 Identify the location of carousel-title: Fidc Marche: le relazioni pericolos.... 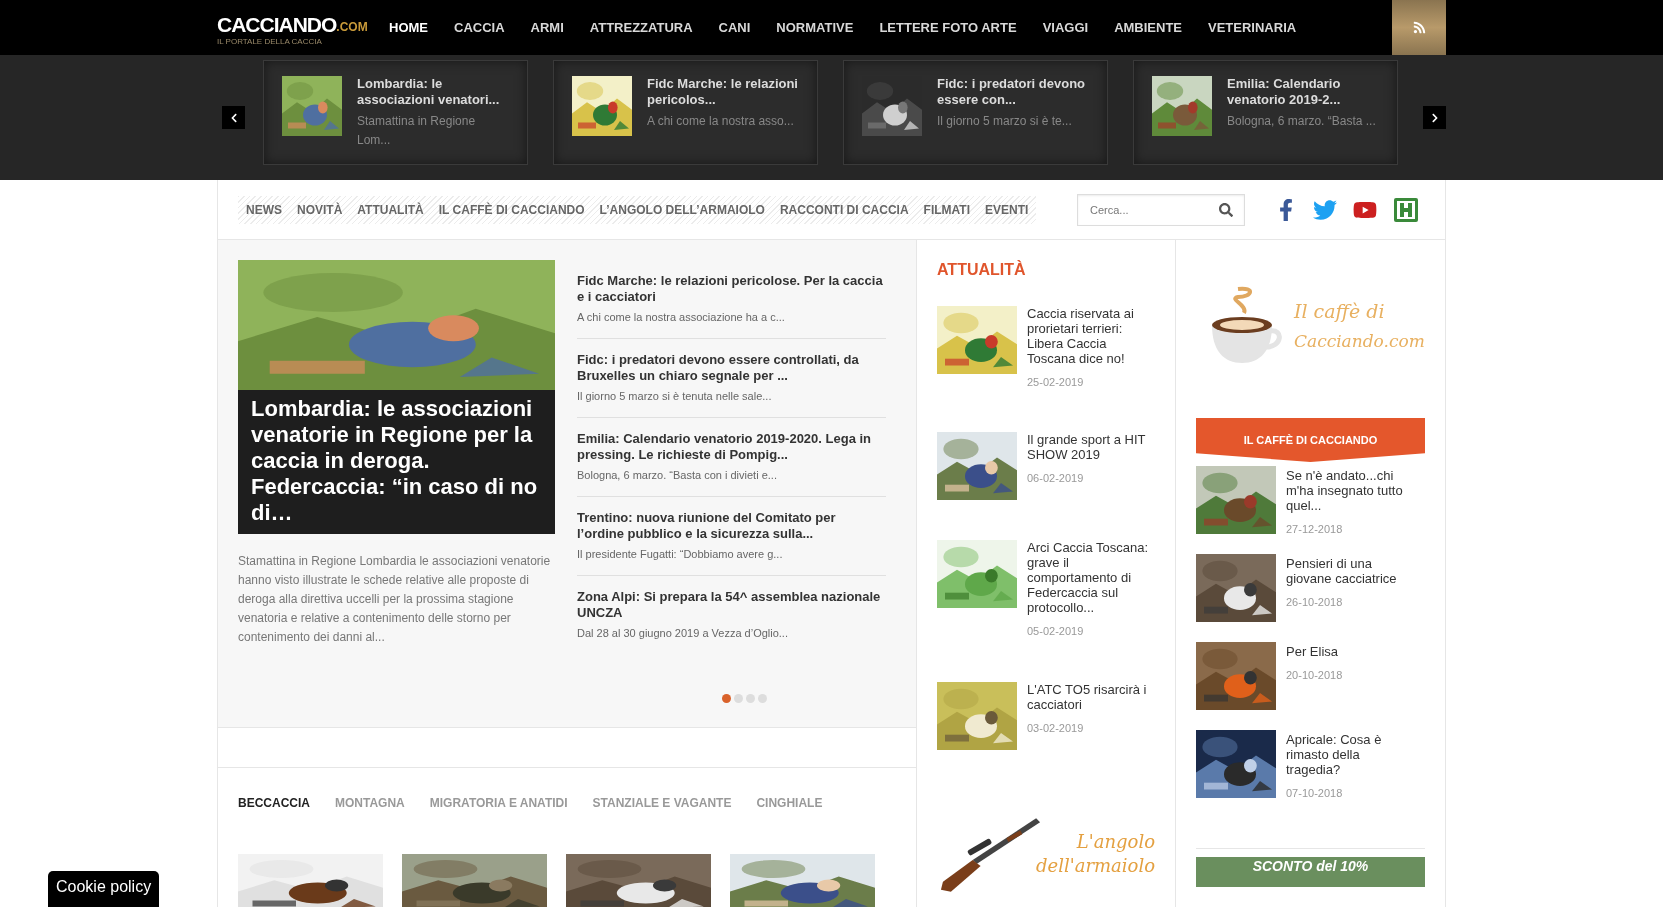
(723, 92).